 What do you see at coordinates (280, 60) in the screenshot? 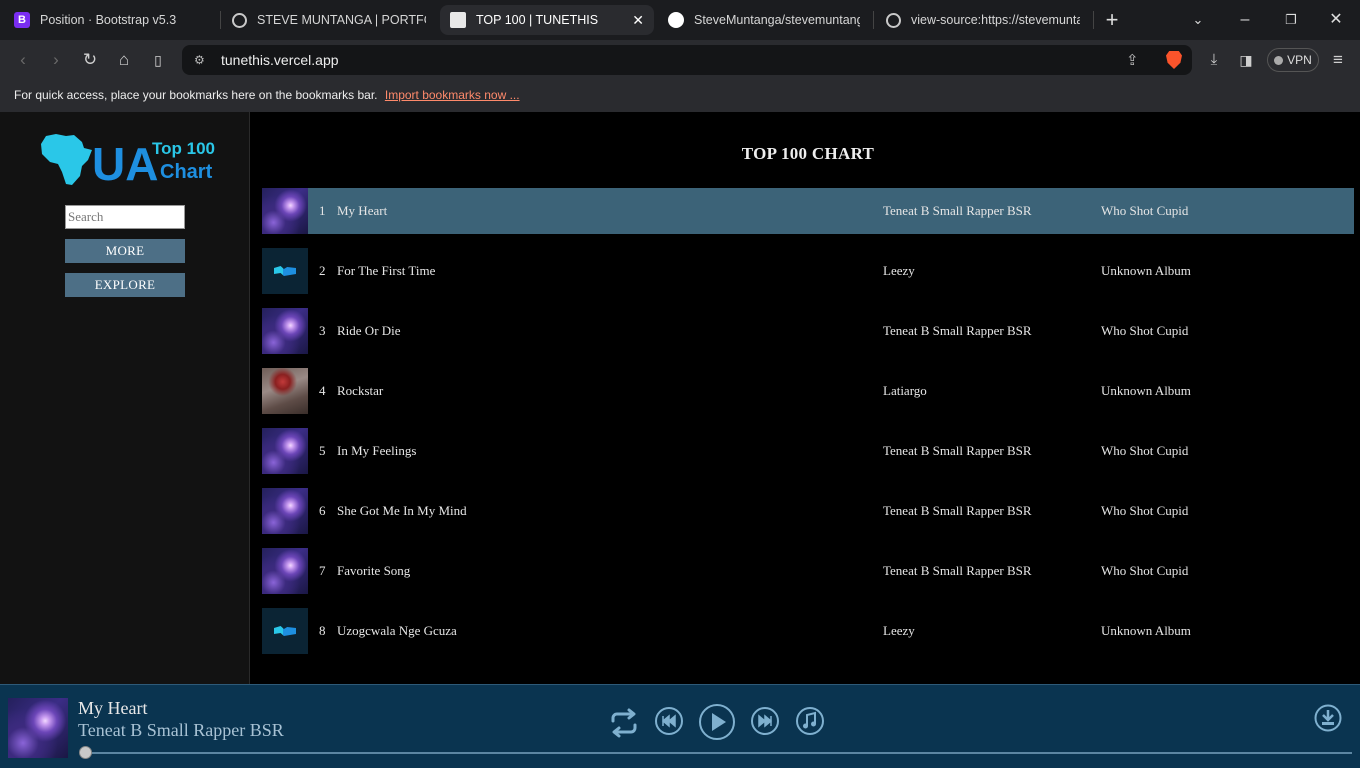
I see `url-text: tunethis.vercel.app` at bounding box center [280, 60].